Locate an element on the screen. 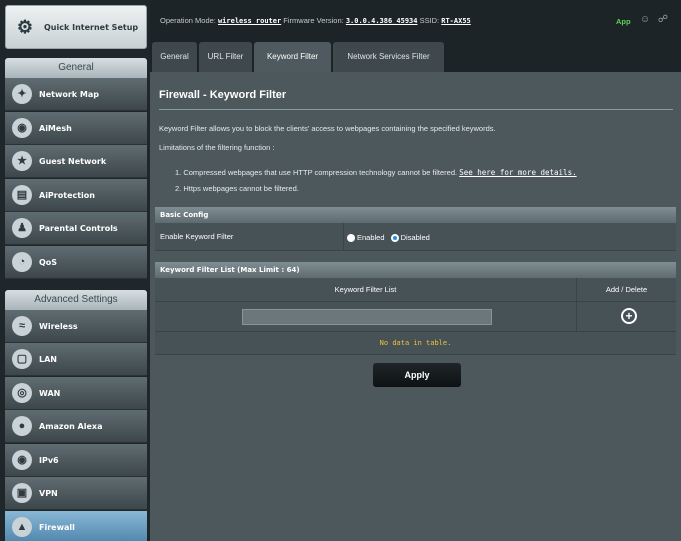 The width and height of the screenshot is (681, 541). network-map-icon: ✦ is located at coordinates (22, 94).